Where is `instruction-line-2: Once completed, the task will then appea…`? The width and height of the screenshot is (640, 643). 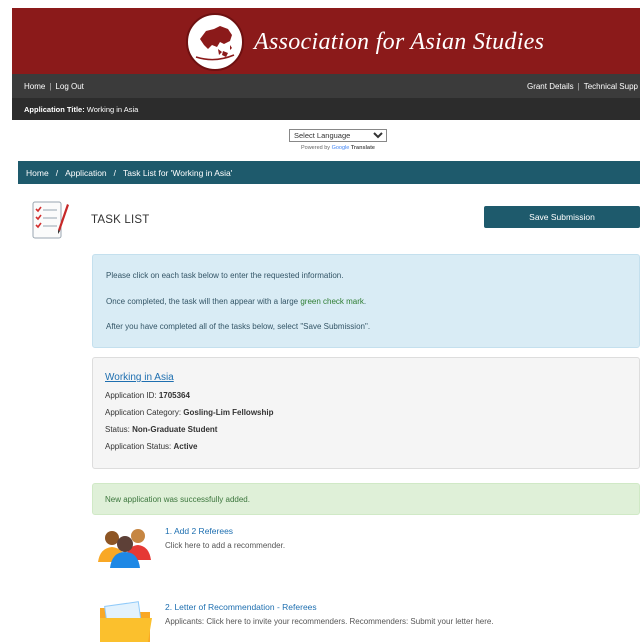
instruction-line-2: Once completed, the task will then appea… is located at coordinates (236, 301).